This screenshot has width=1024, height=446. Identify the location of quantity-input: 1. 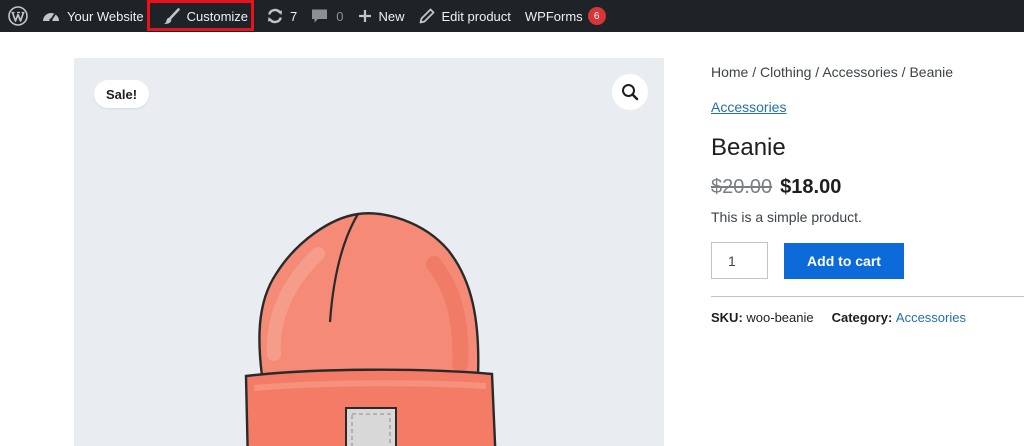
(739, 260).